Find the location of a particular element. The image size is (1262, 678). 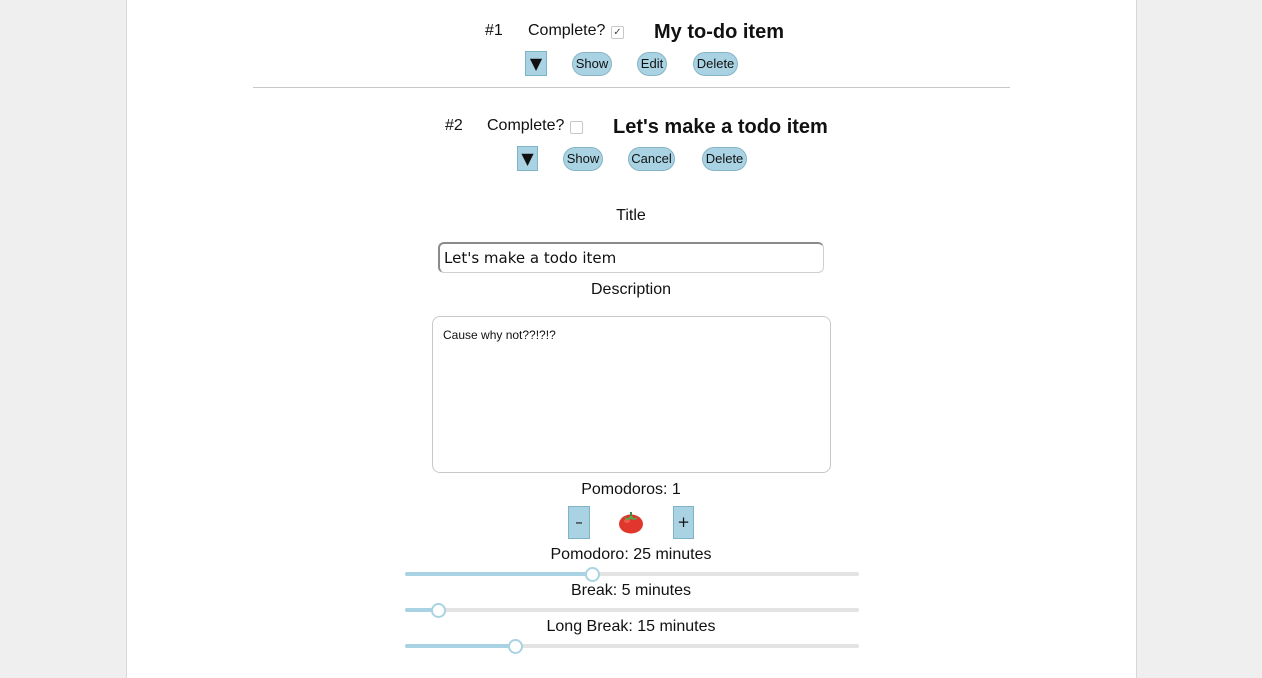

pomodoros-count-label: Pomodoros: 1 is located at coordinates (631, 489).